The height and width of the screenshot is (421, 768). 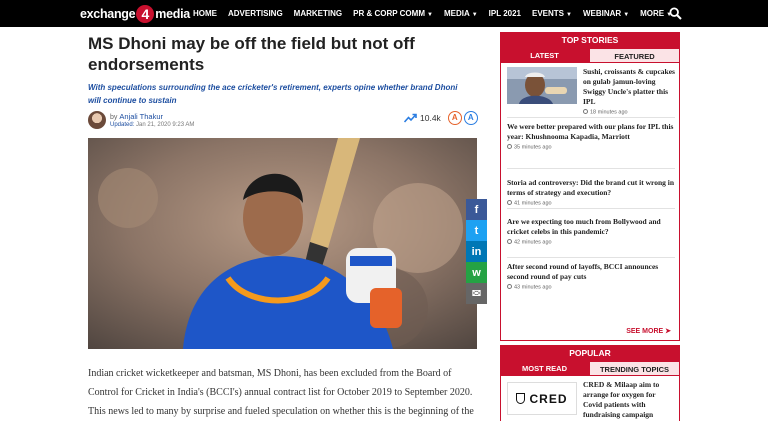 I want to click on nav-item-label: WEBINAR, so click(x=602, y=13).